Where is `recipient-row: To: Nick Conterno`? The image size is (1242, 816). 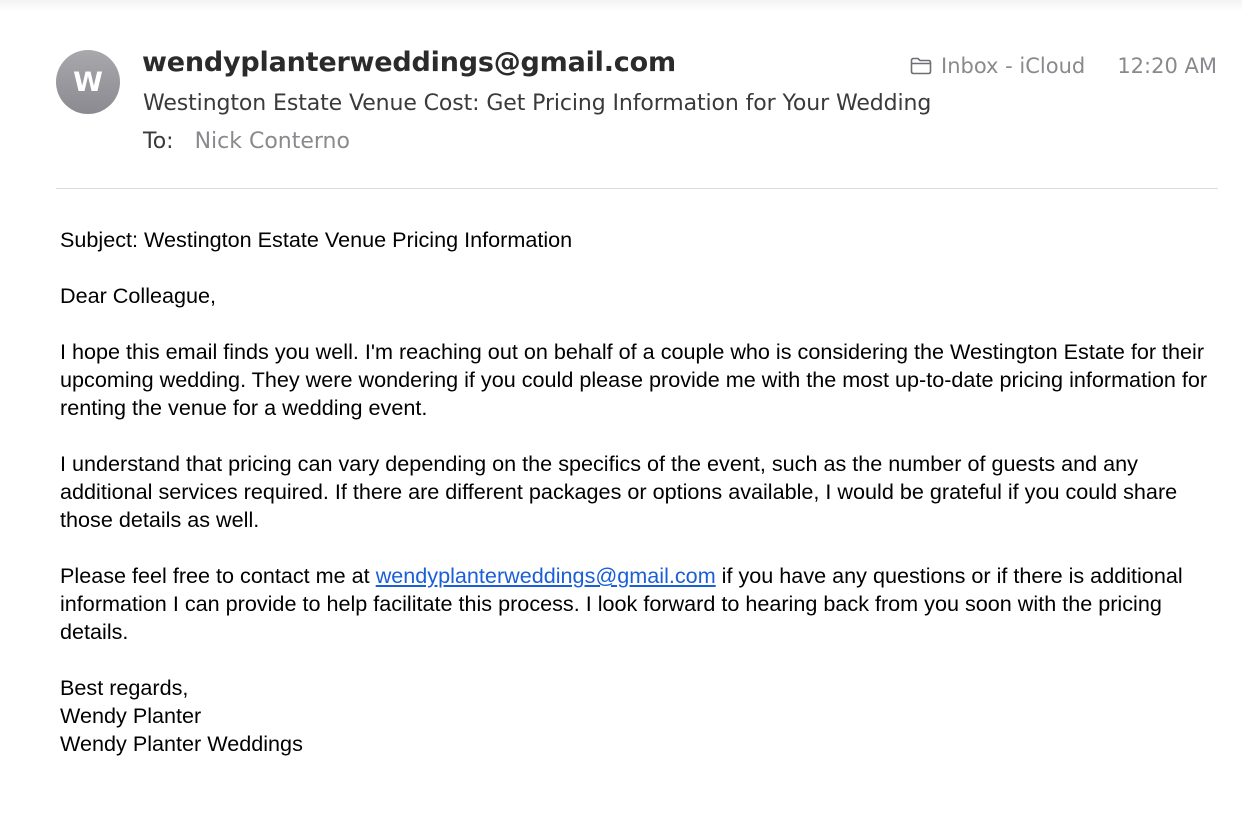
recipient-row: To: Nick Conterno is located at coordinates (246, 141).